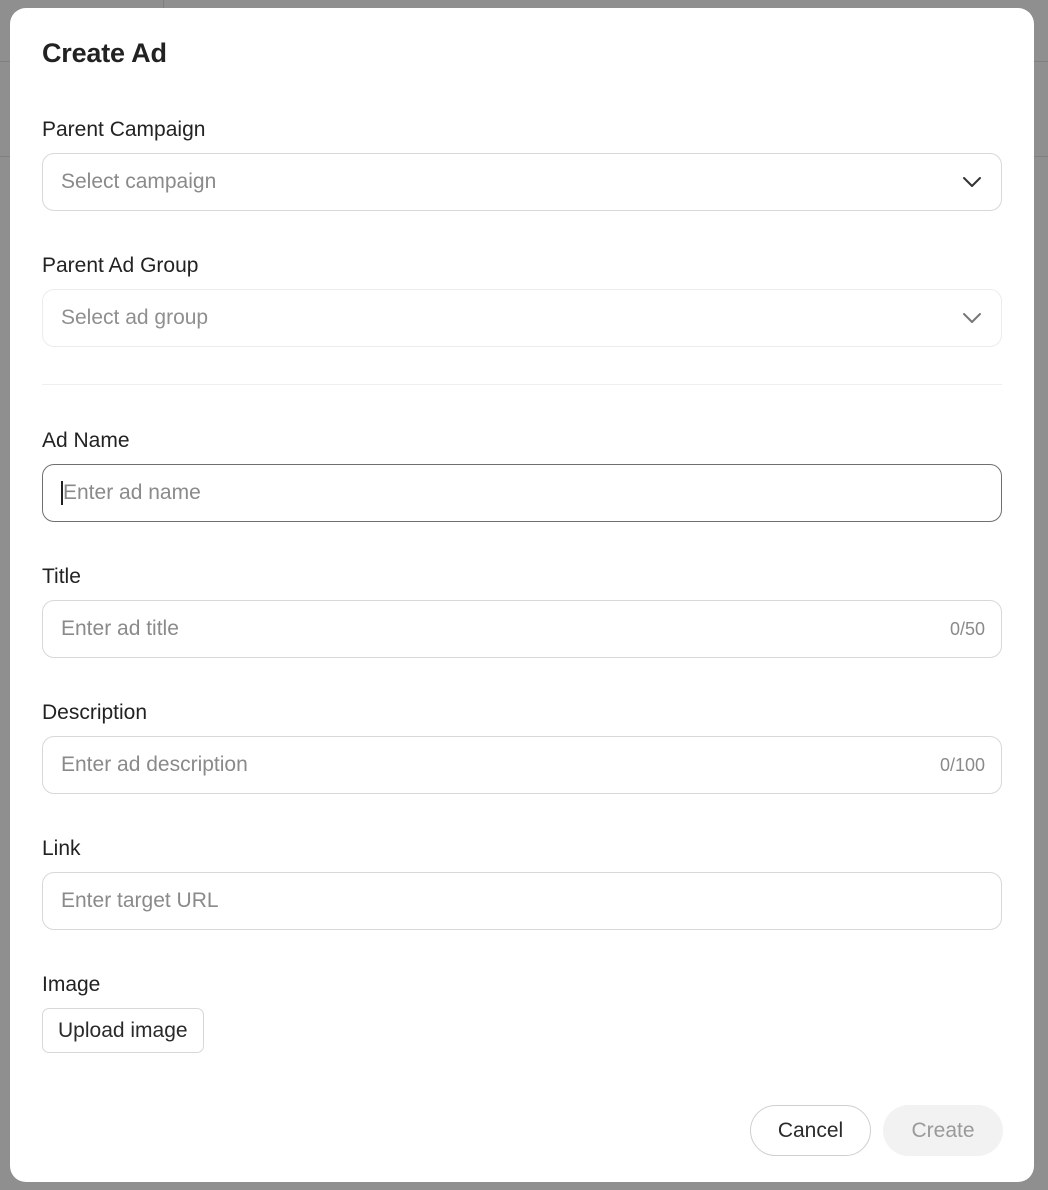  What do you see at coordinates (139, 181) in the screenshot?
I see `parent-campaign-placeholder: Select campaign` at bounding box center [139, 181].